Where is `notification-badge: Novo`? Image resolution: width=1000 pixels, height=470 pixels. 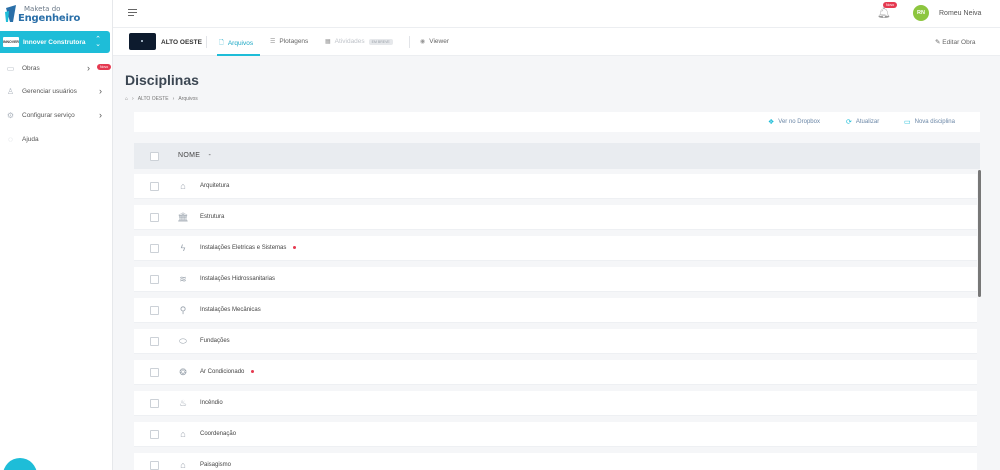
notification-badge: Novo is located at coordinates (890, 5).